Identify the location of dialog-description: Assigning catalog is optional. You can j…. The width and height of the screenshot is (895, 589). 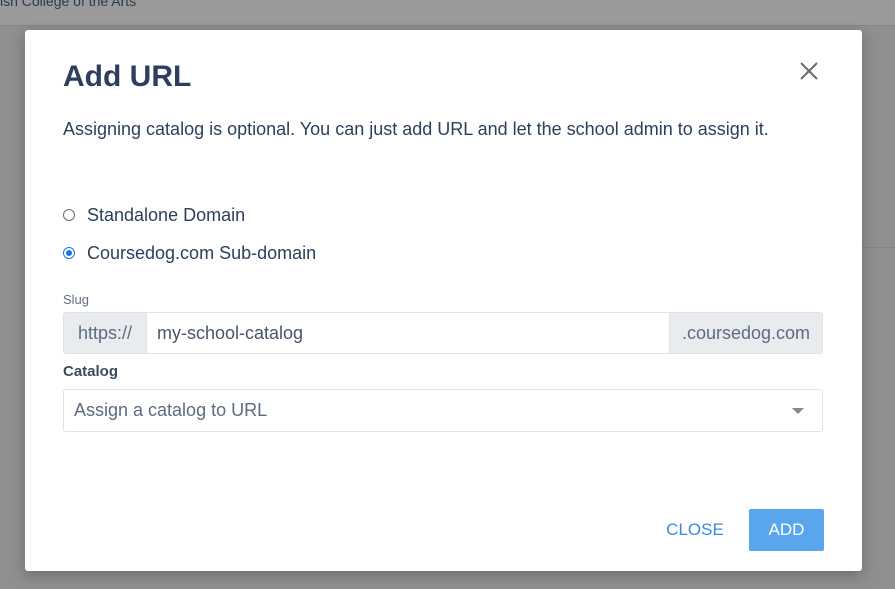
(416, 129).